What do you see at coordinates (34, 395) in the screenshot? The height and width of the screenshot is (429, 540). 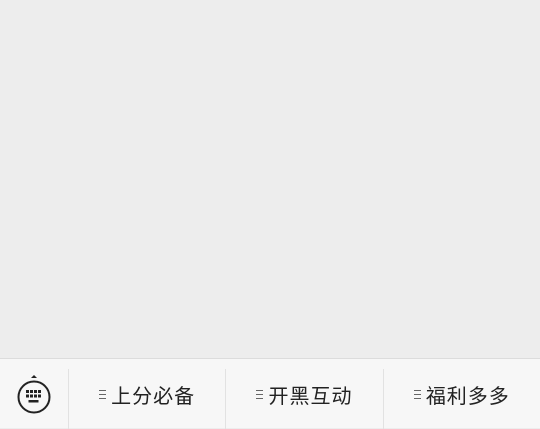 I see `keyboard-icon` at bounding box center [34, 395].